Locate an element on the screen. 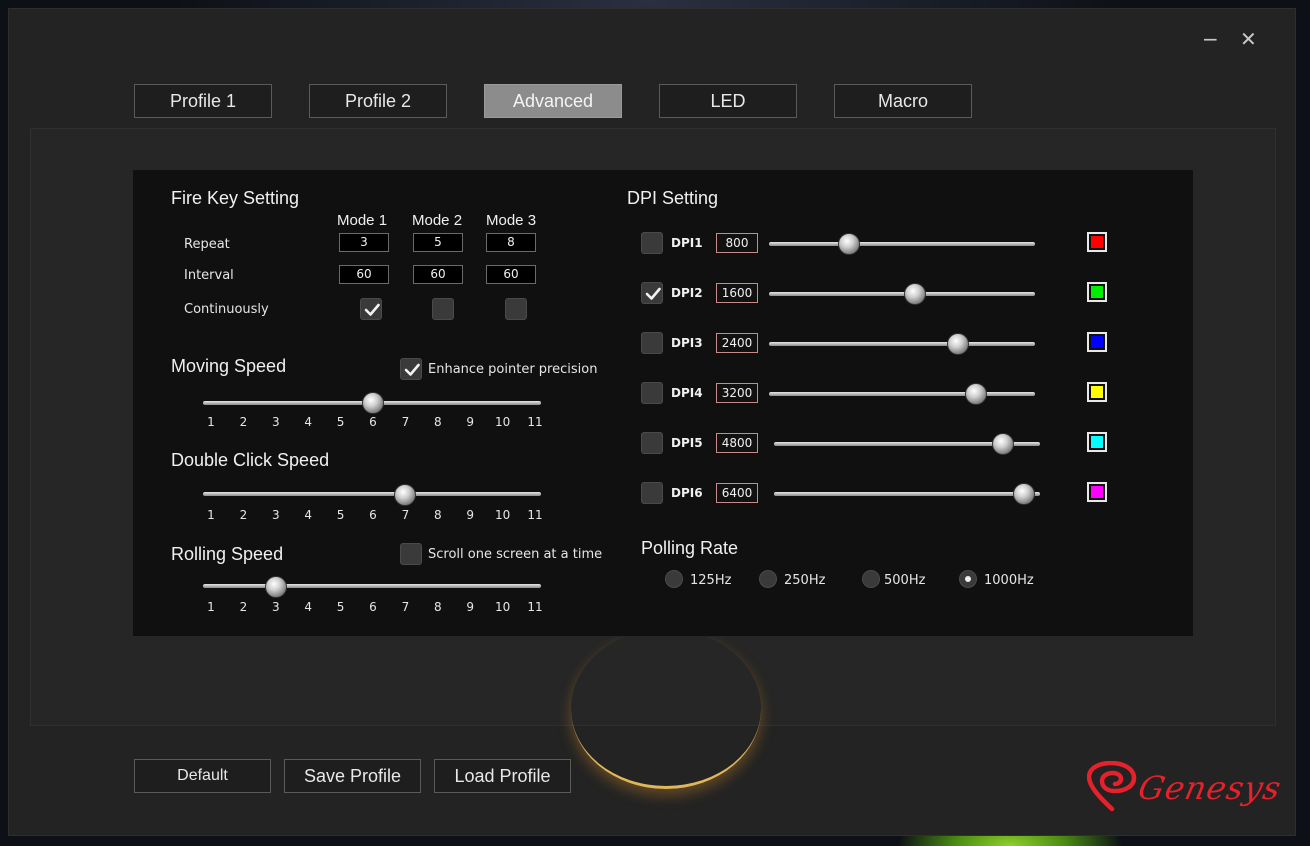  dpi4-slider is located at coordinates (902, 394).